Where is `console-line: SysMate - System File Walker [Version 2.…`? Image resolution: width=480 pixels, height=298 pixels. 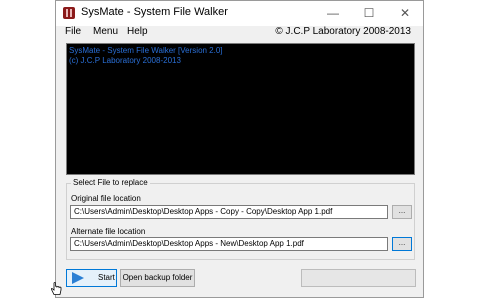 console-line: SysMate - System File Walker [Version 2.… is located at coordinates (146, 50).